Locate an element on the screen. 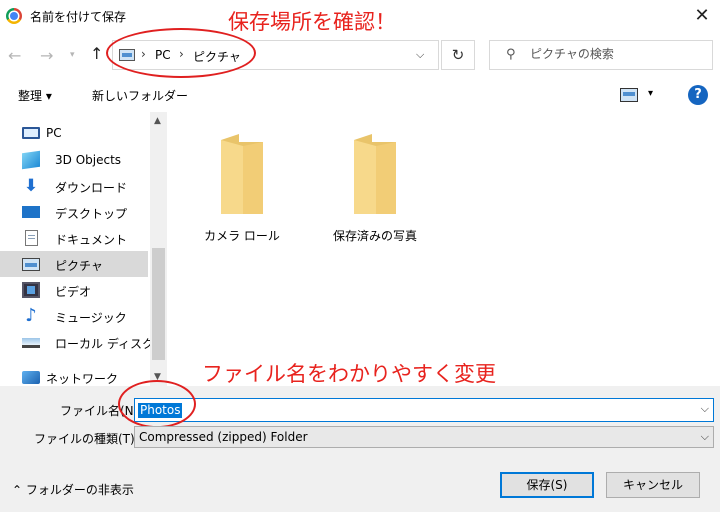  folder-label: カメラ ロール is located at coordinates (242, 236).